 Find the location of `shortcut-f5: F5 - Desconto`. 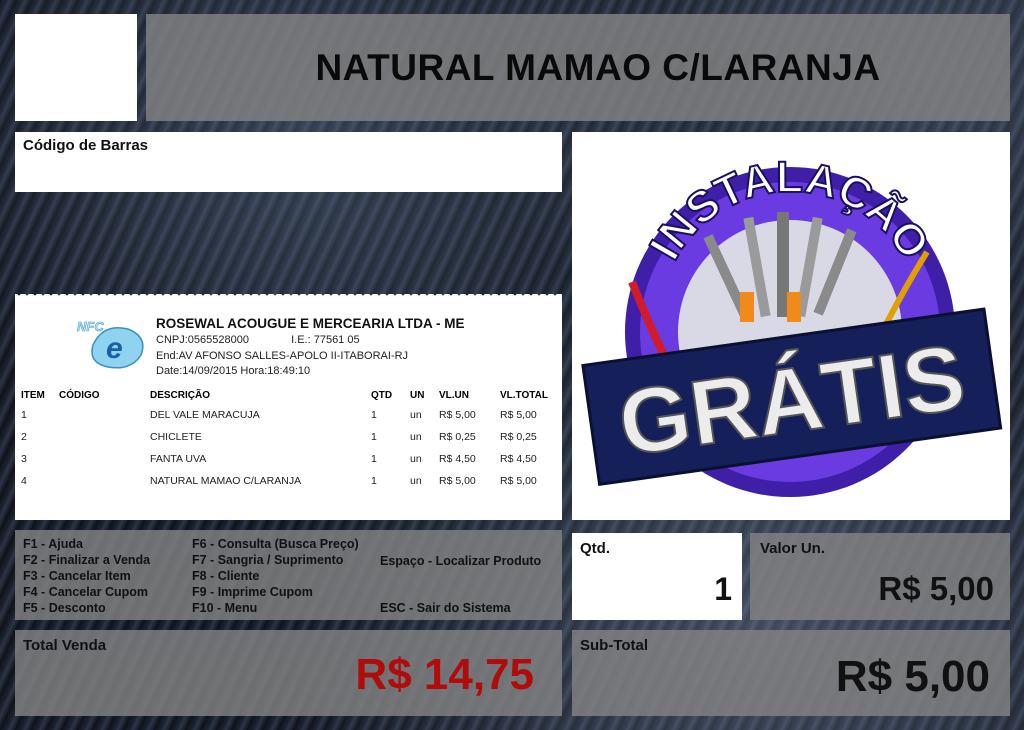

shortcut-f5: F5 - Desconto is located at coordinates (86, 608).